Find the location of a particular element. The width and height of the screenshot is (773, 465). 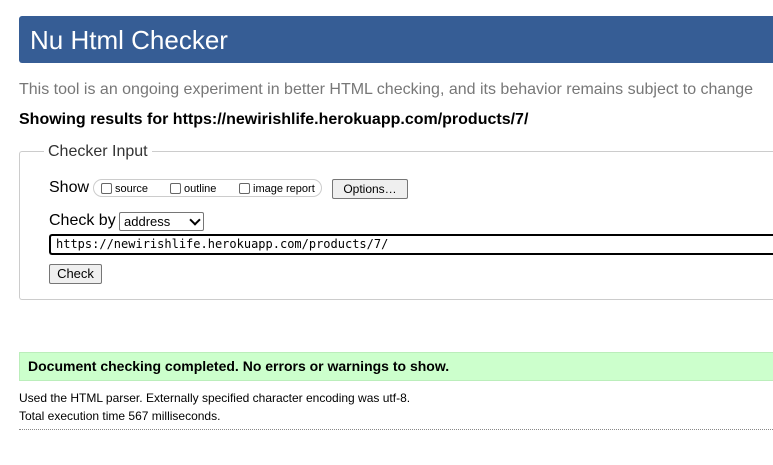

source-option-label: source is located at coordinates (132, 188).